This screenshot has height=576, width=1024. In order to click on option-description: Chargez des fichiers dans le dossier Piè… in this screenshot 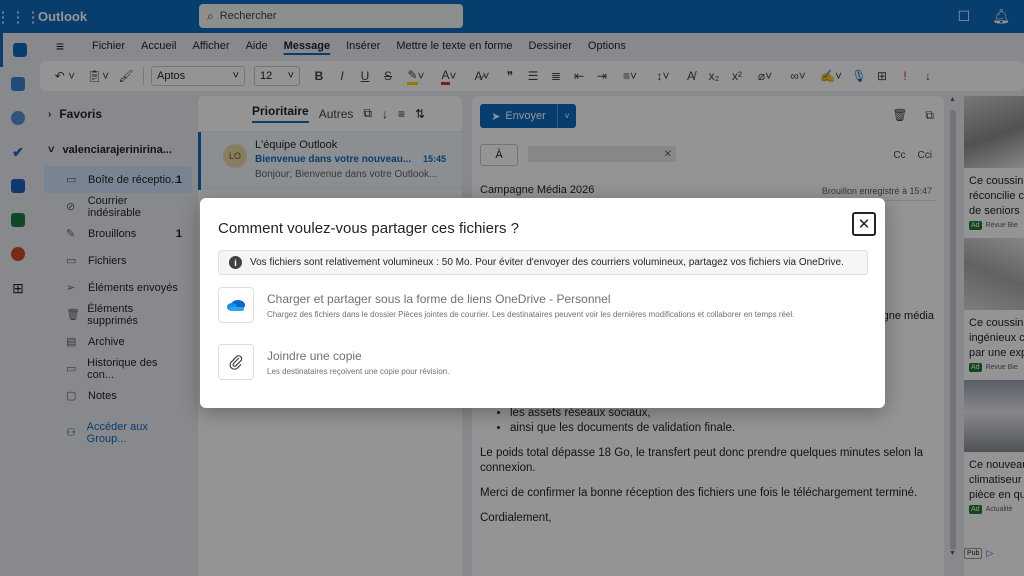, I will do `click(531, 314)`.